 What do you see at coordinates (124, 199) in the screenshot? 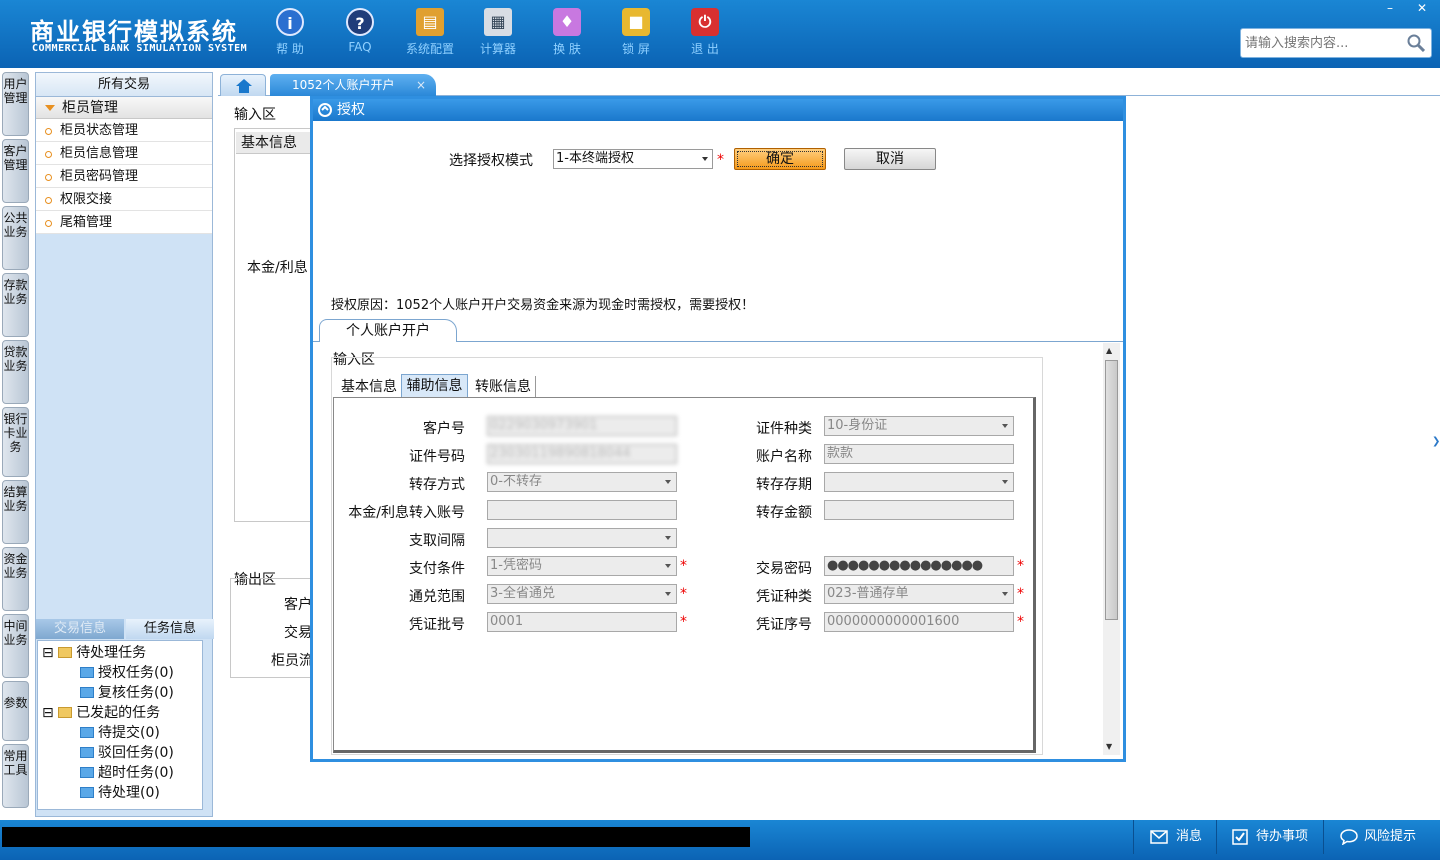
I see `sidebar-item-handover: 权限交接` at bounding box center [124, 199].